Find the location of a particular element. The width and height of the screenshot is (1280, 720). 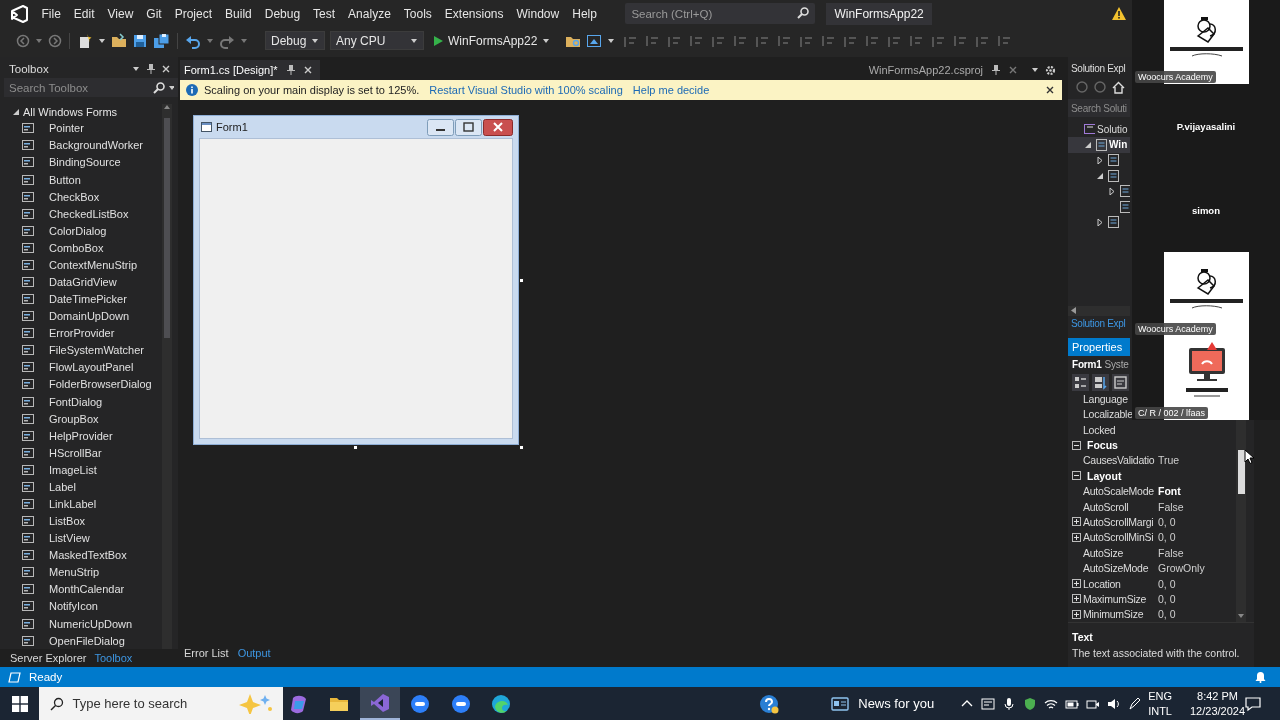

property-name: AutoScroll is located at coordinates (1120, 506).